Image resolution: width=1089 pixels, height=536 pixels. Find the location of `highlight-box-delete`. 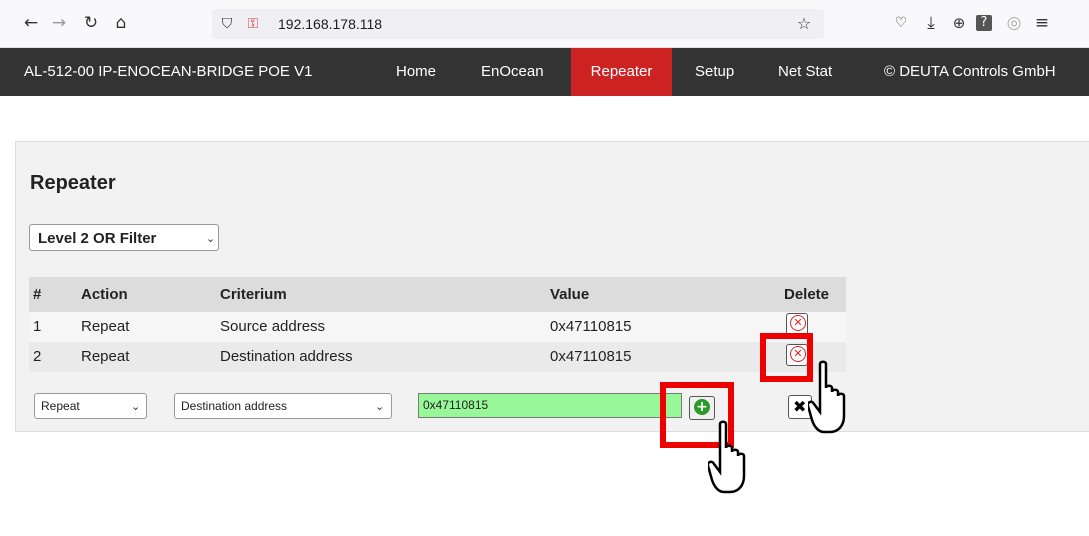

highlight-box-delete is located at coordinates (786, 357).